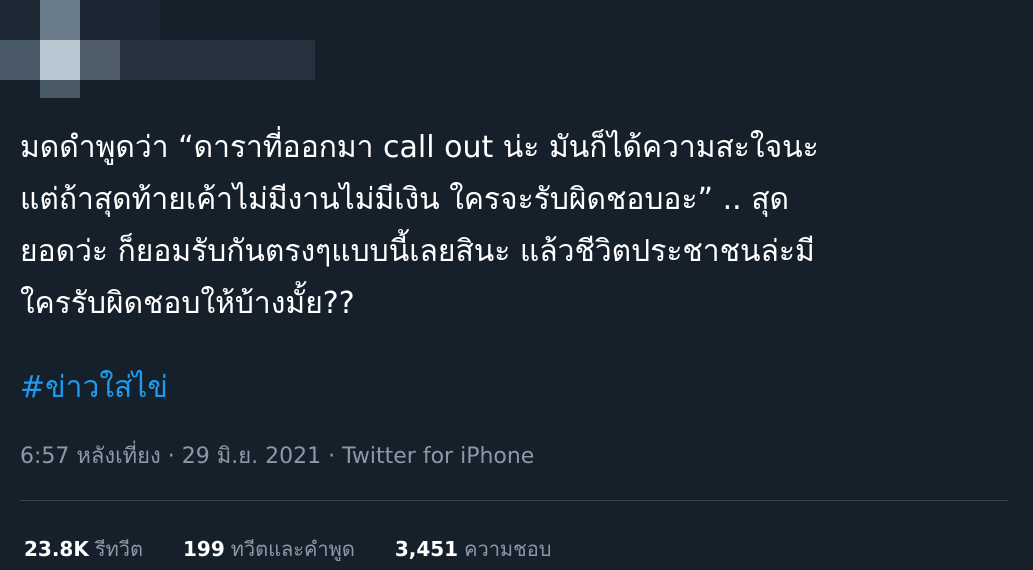 Image resolution: width=1033 pixels, height=570 pixels. I want to click on retweets-stat: 23.8K รีทวีต, so click(83, 549).